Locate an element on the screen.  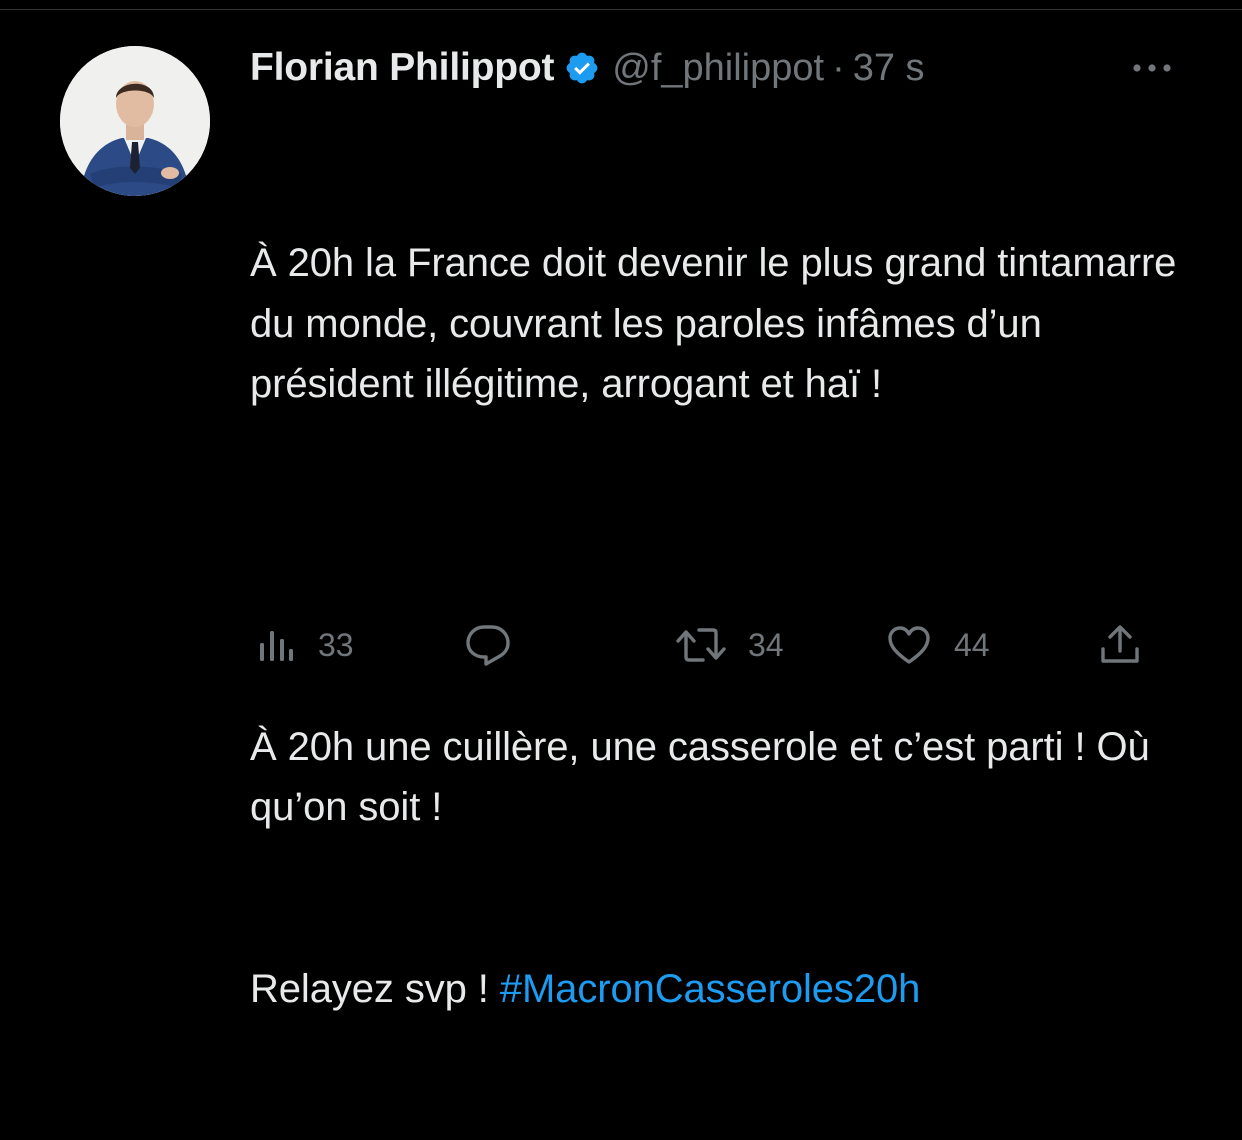
tweet-paragraph-3: Relayez svp ! #MacronCasseroles20h is located at coordinates (730, 989).